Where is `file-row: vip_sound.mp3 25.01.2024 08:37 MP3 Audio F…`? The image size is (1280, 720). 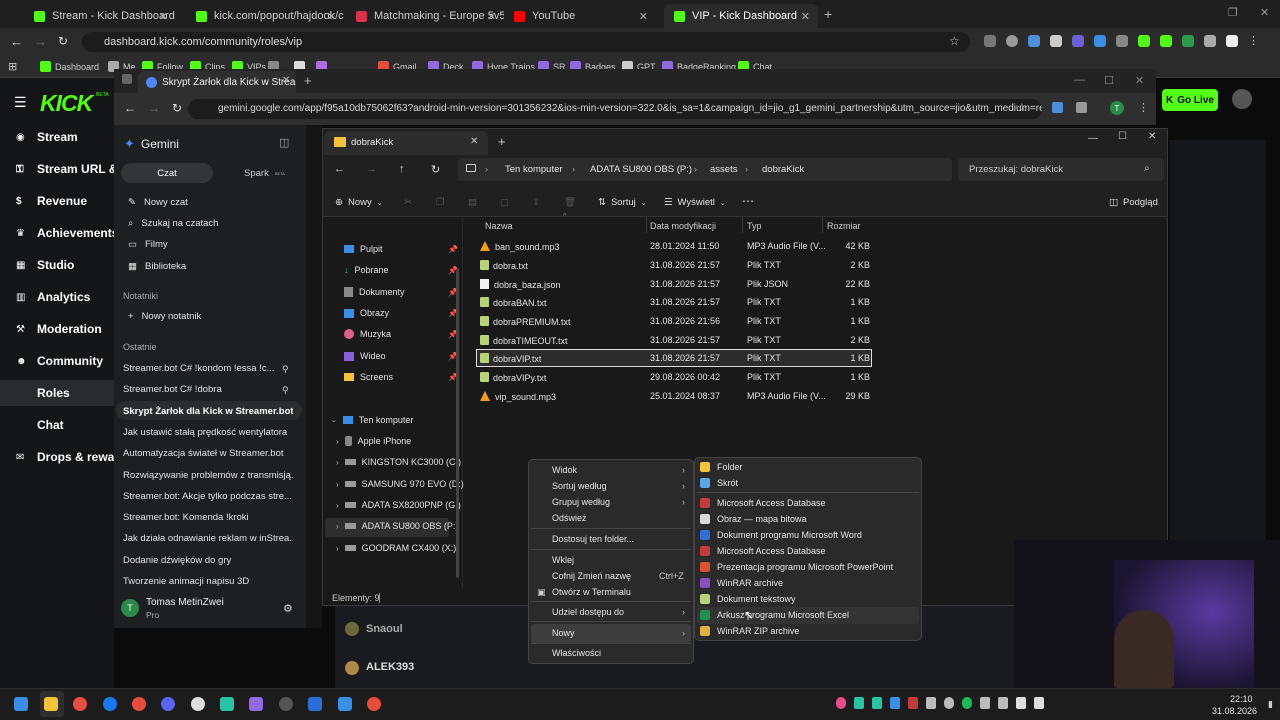 file-row: vip_sound.mp3 25.01.2024 08:37 MP3 Audio F… is located at coordinates (674, 396).